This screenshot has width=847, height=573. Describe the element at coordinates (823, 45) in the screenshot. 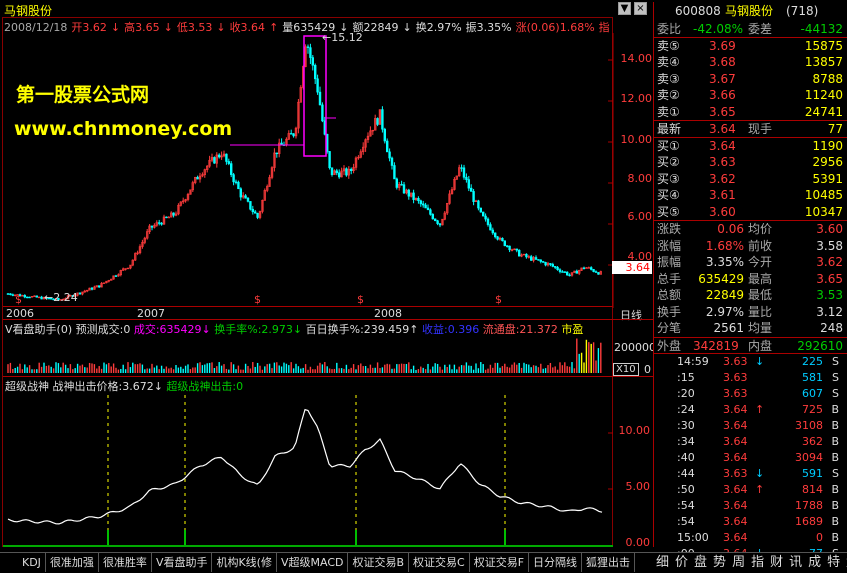

I see `sell-volume: 15875` at that location.